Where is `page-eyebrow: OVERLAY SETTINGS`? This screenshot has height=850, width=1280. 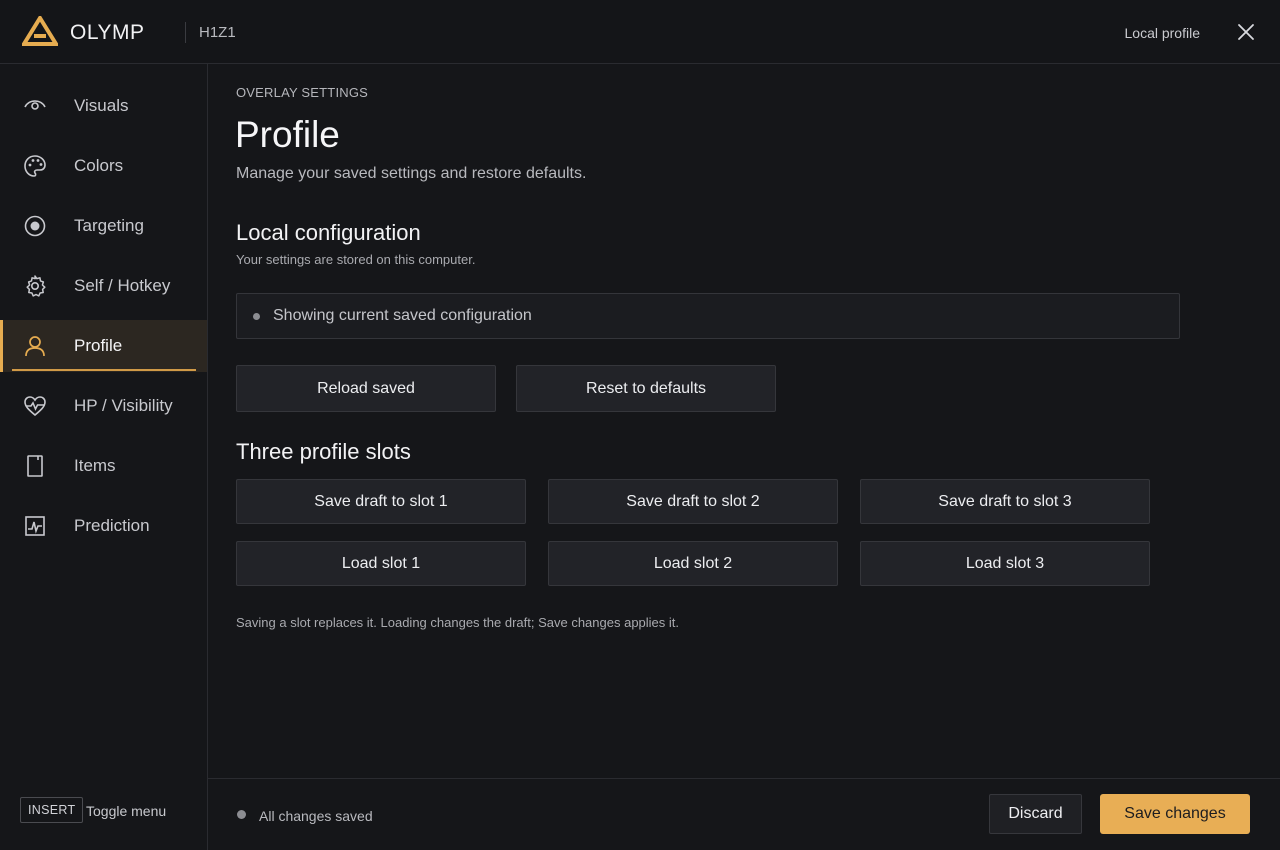
page-eyebrow: OVERLAY SETTINGS is located at coordinates (302, 92).